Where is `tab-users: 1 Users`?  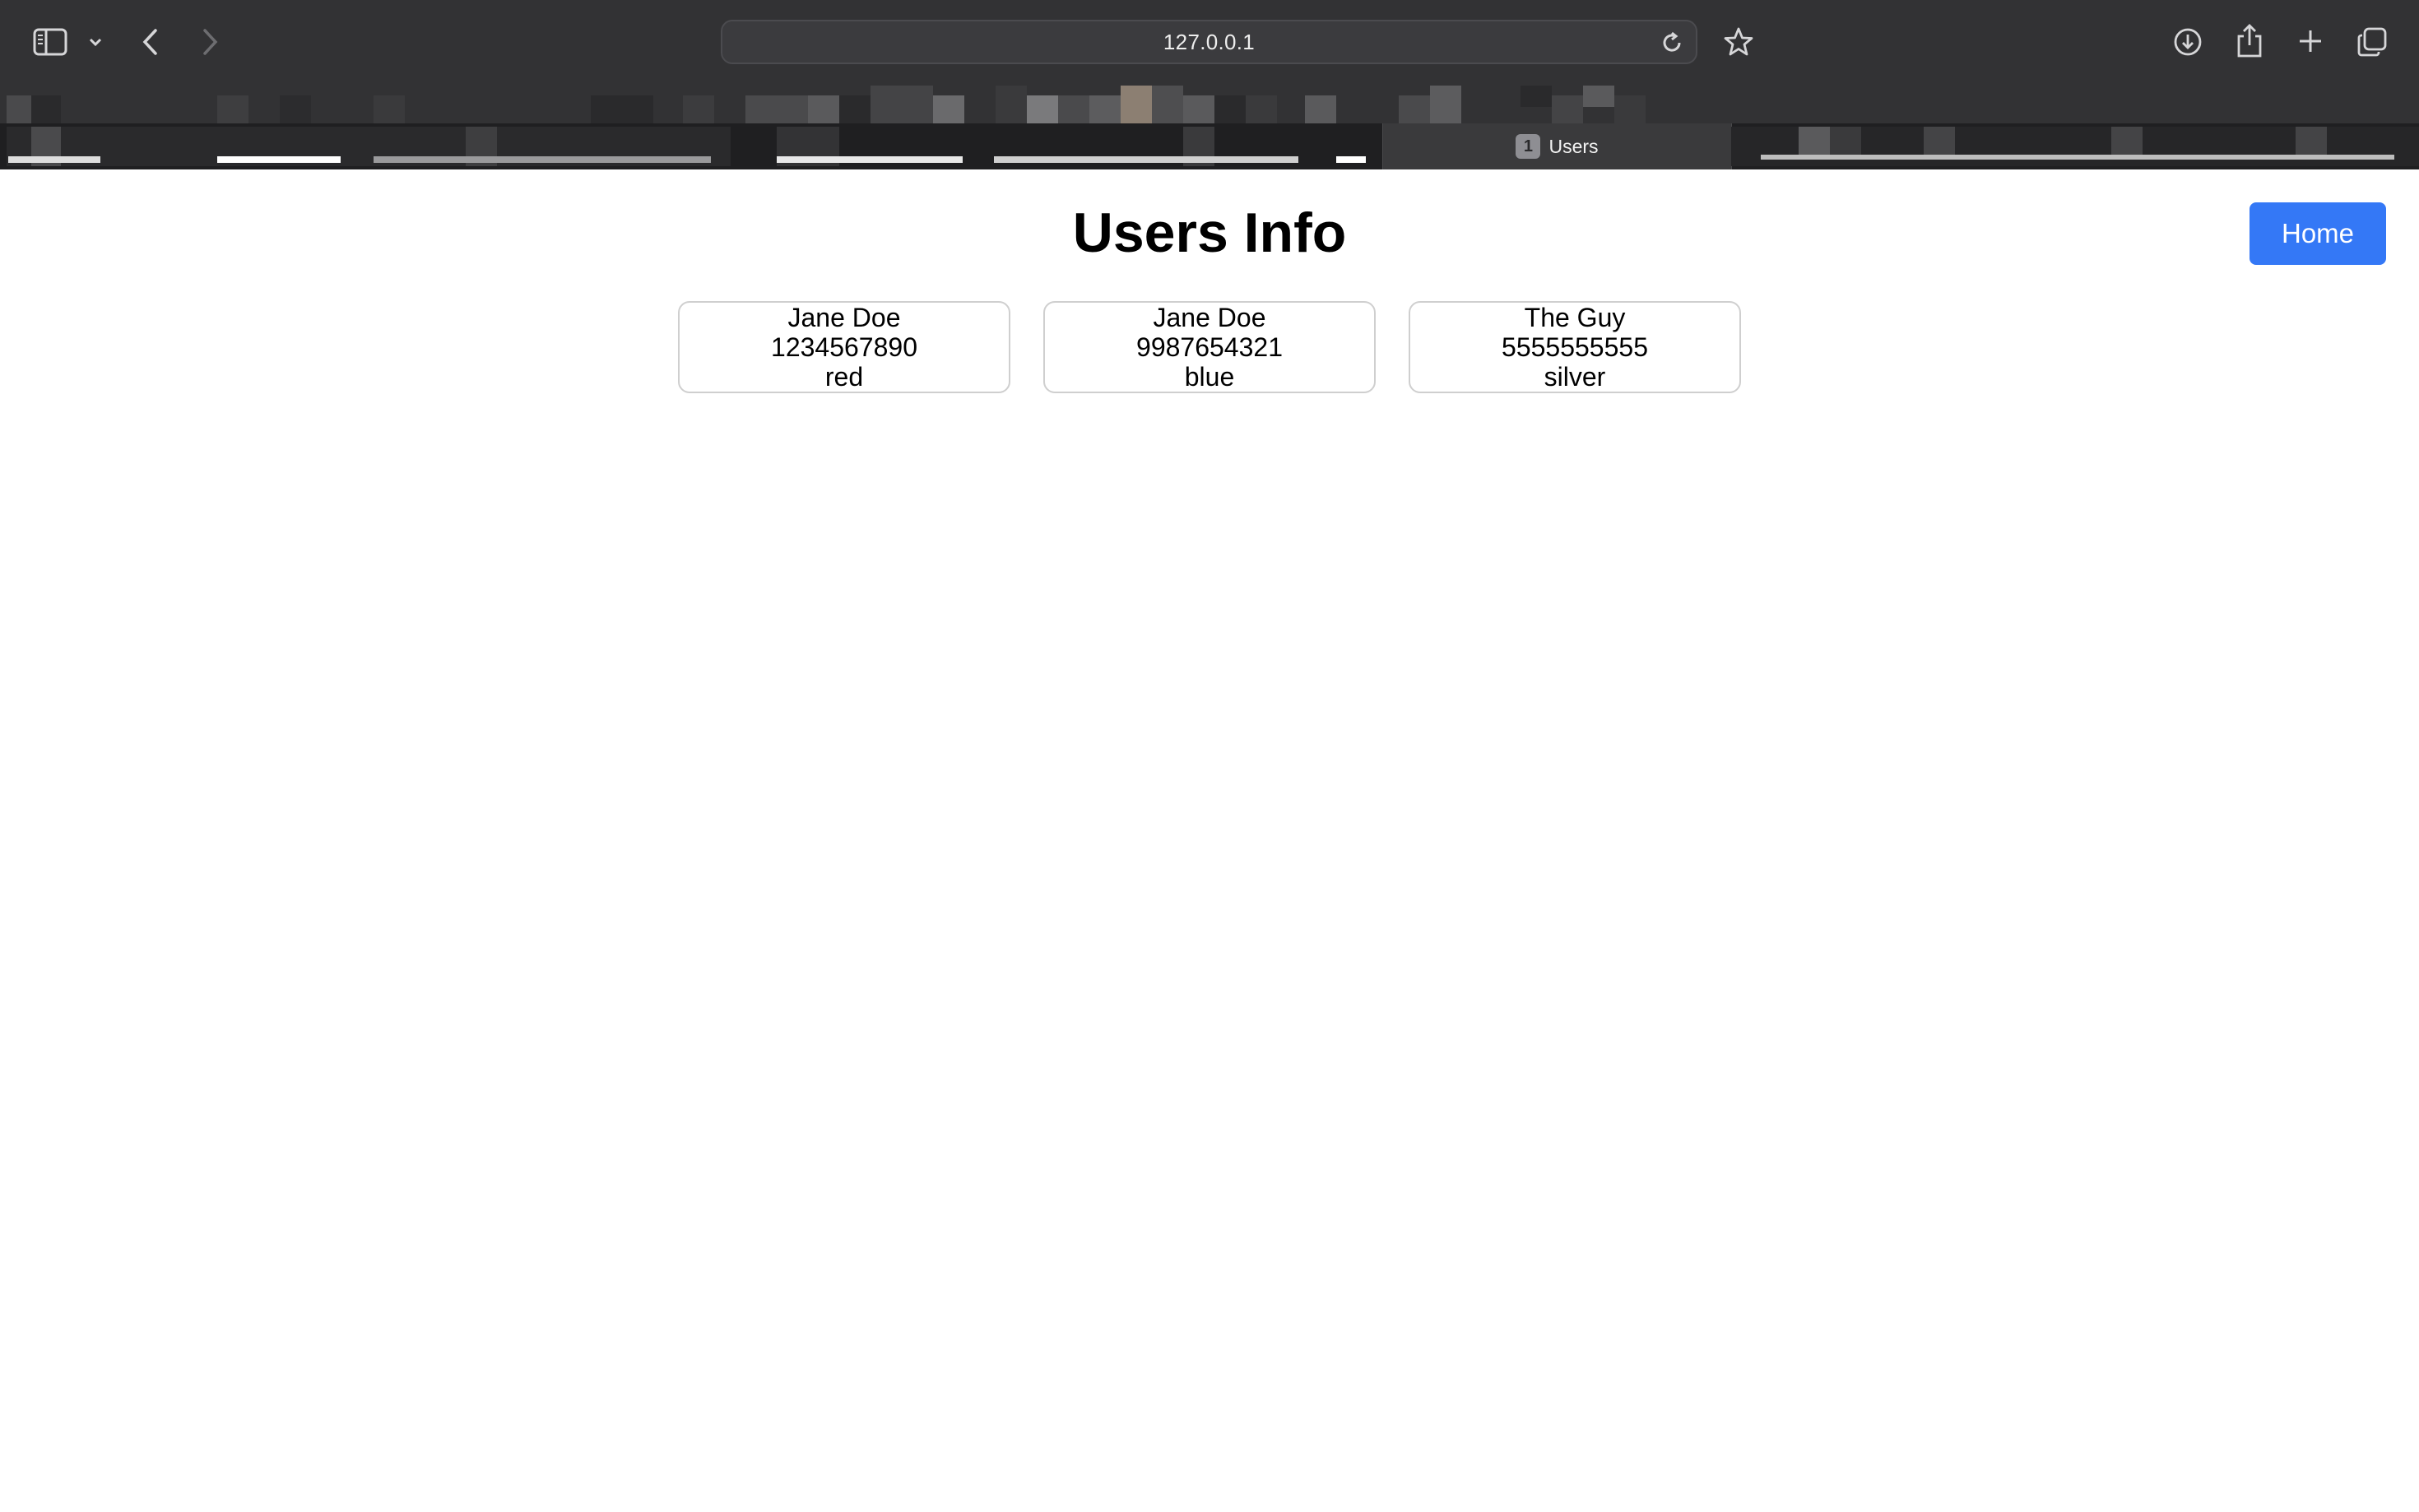 tab-users: 1 Users is located at coordinates (1557, 146).